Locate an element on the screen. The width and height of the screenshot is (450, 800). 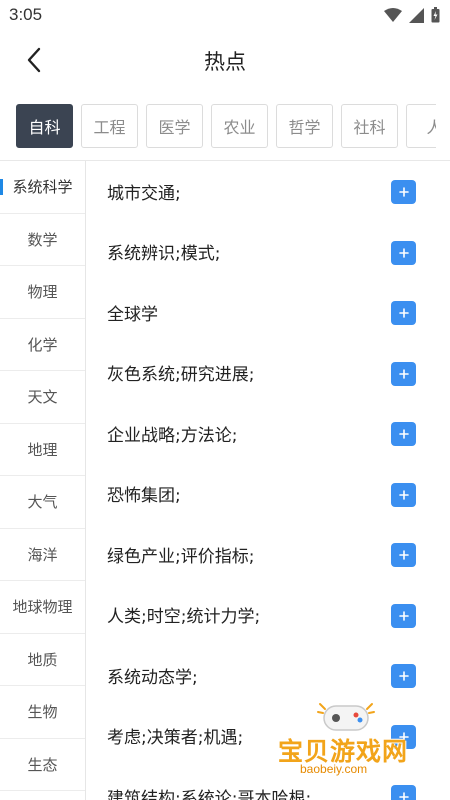
list-item: 系统动态学; is located at coordinates (268, 675).